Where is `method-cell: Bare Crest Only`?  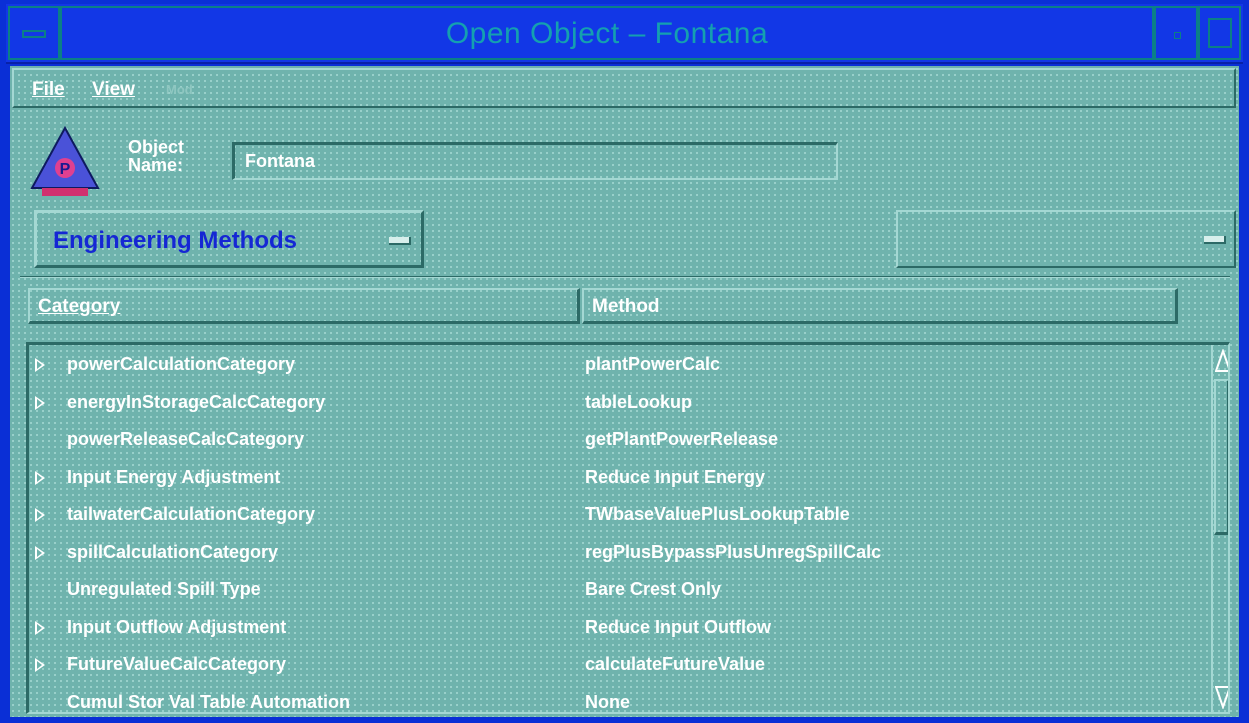 method-cell: Bare Crest Only is located at coordinates (653, 589).